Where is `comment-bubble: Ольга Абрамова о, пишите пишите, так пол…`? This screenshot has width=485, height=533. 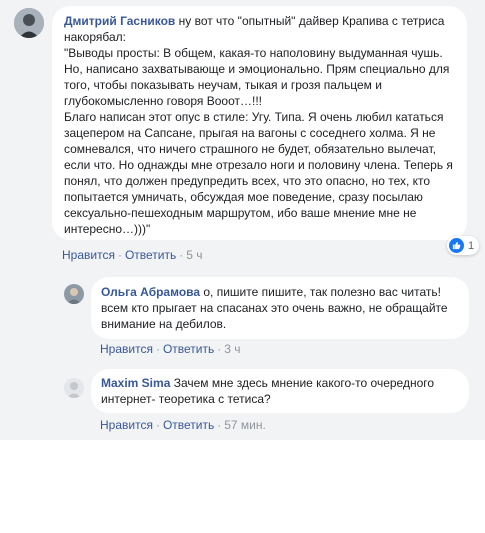 comment-bubble: Ольга Абрамова о, пишите пишите, так пол… is located at coordinates (280, 308).